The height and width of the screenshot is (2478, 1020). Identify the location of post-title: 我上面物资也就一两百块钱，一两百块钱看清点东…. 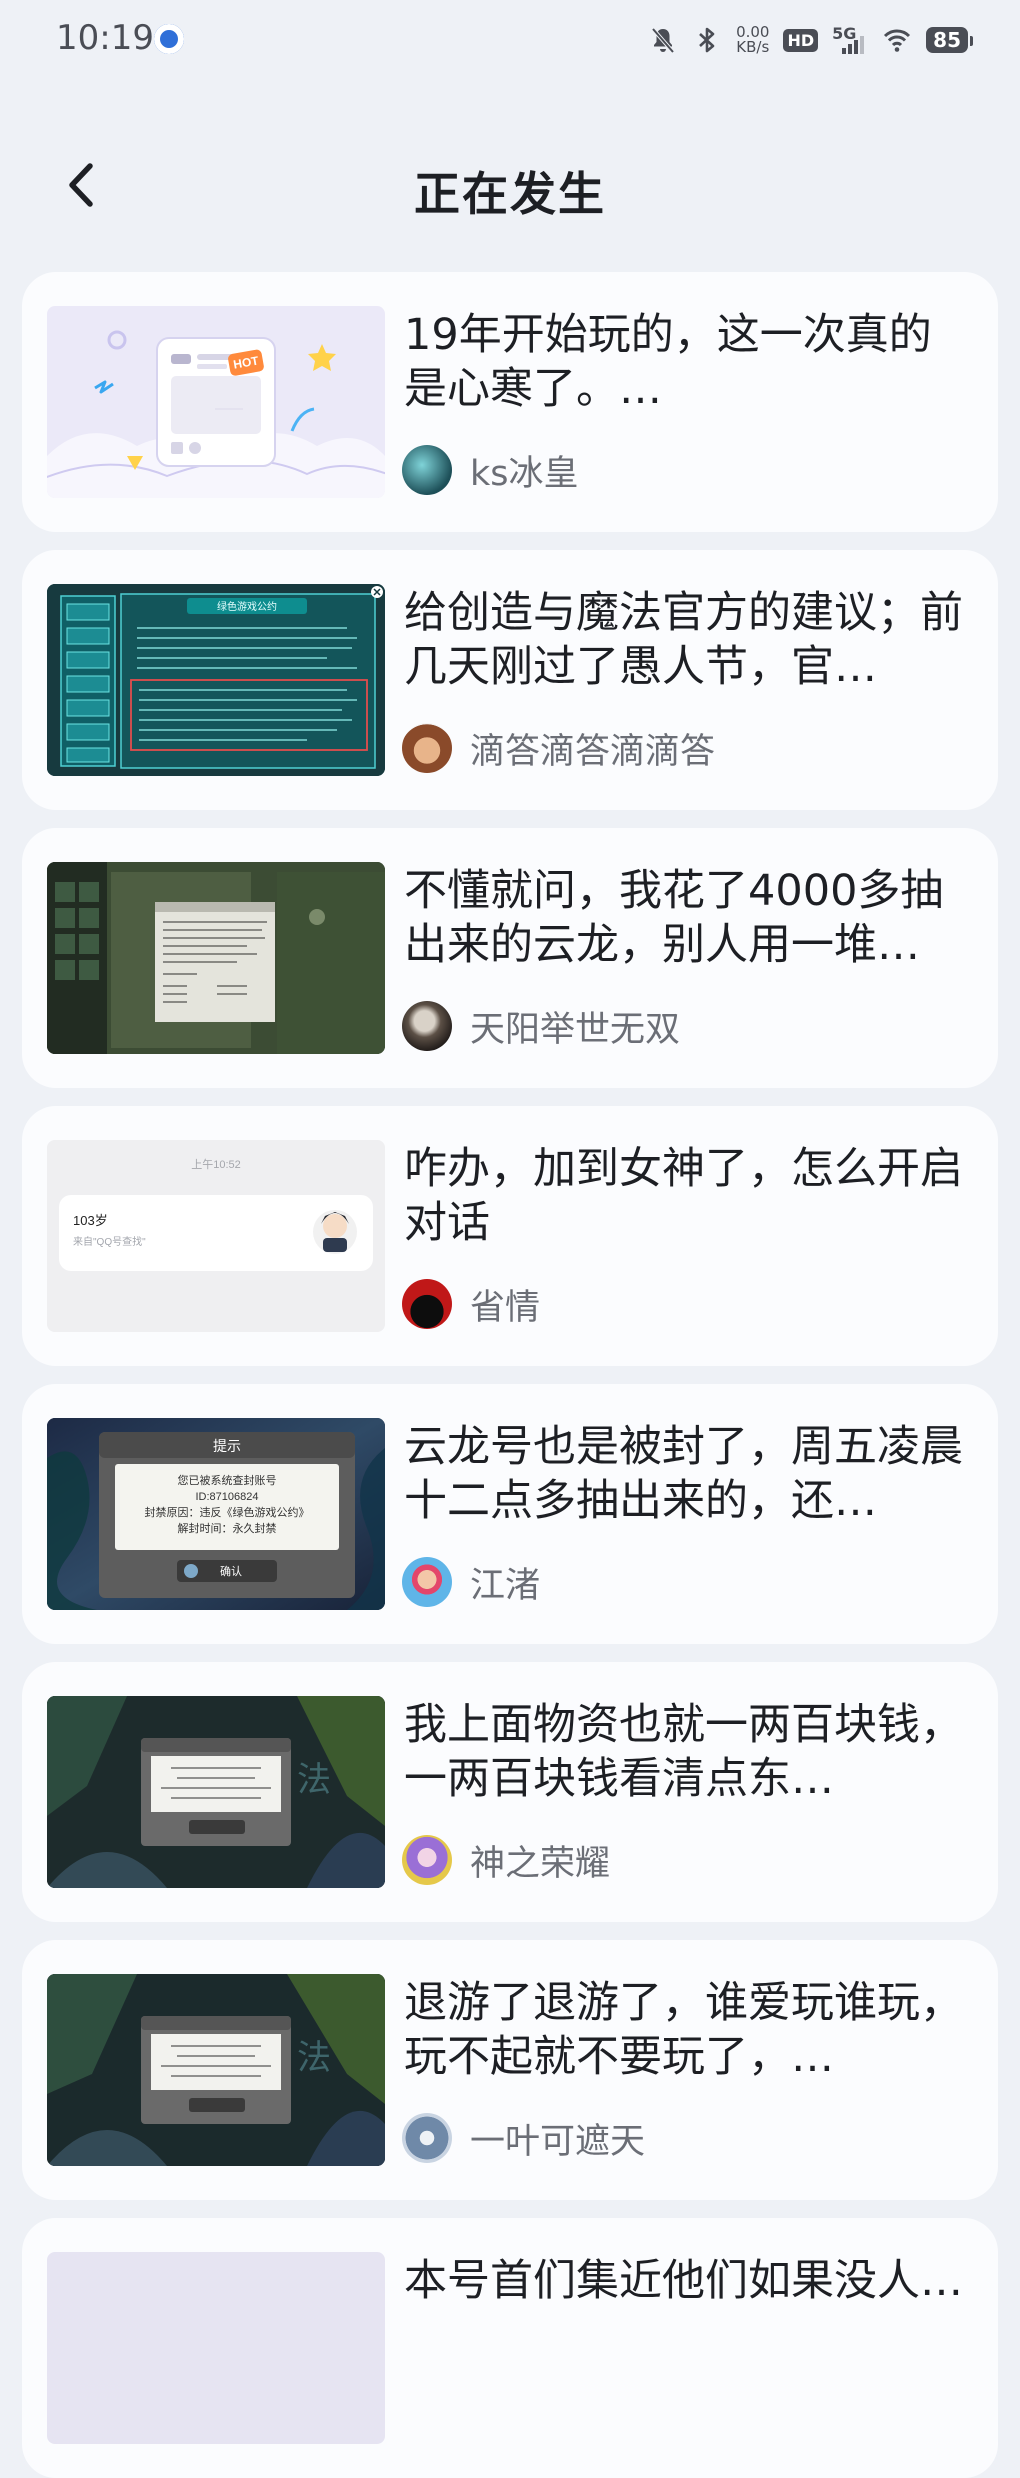
(683, 1752).